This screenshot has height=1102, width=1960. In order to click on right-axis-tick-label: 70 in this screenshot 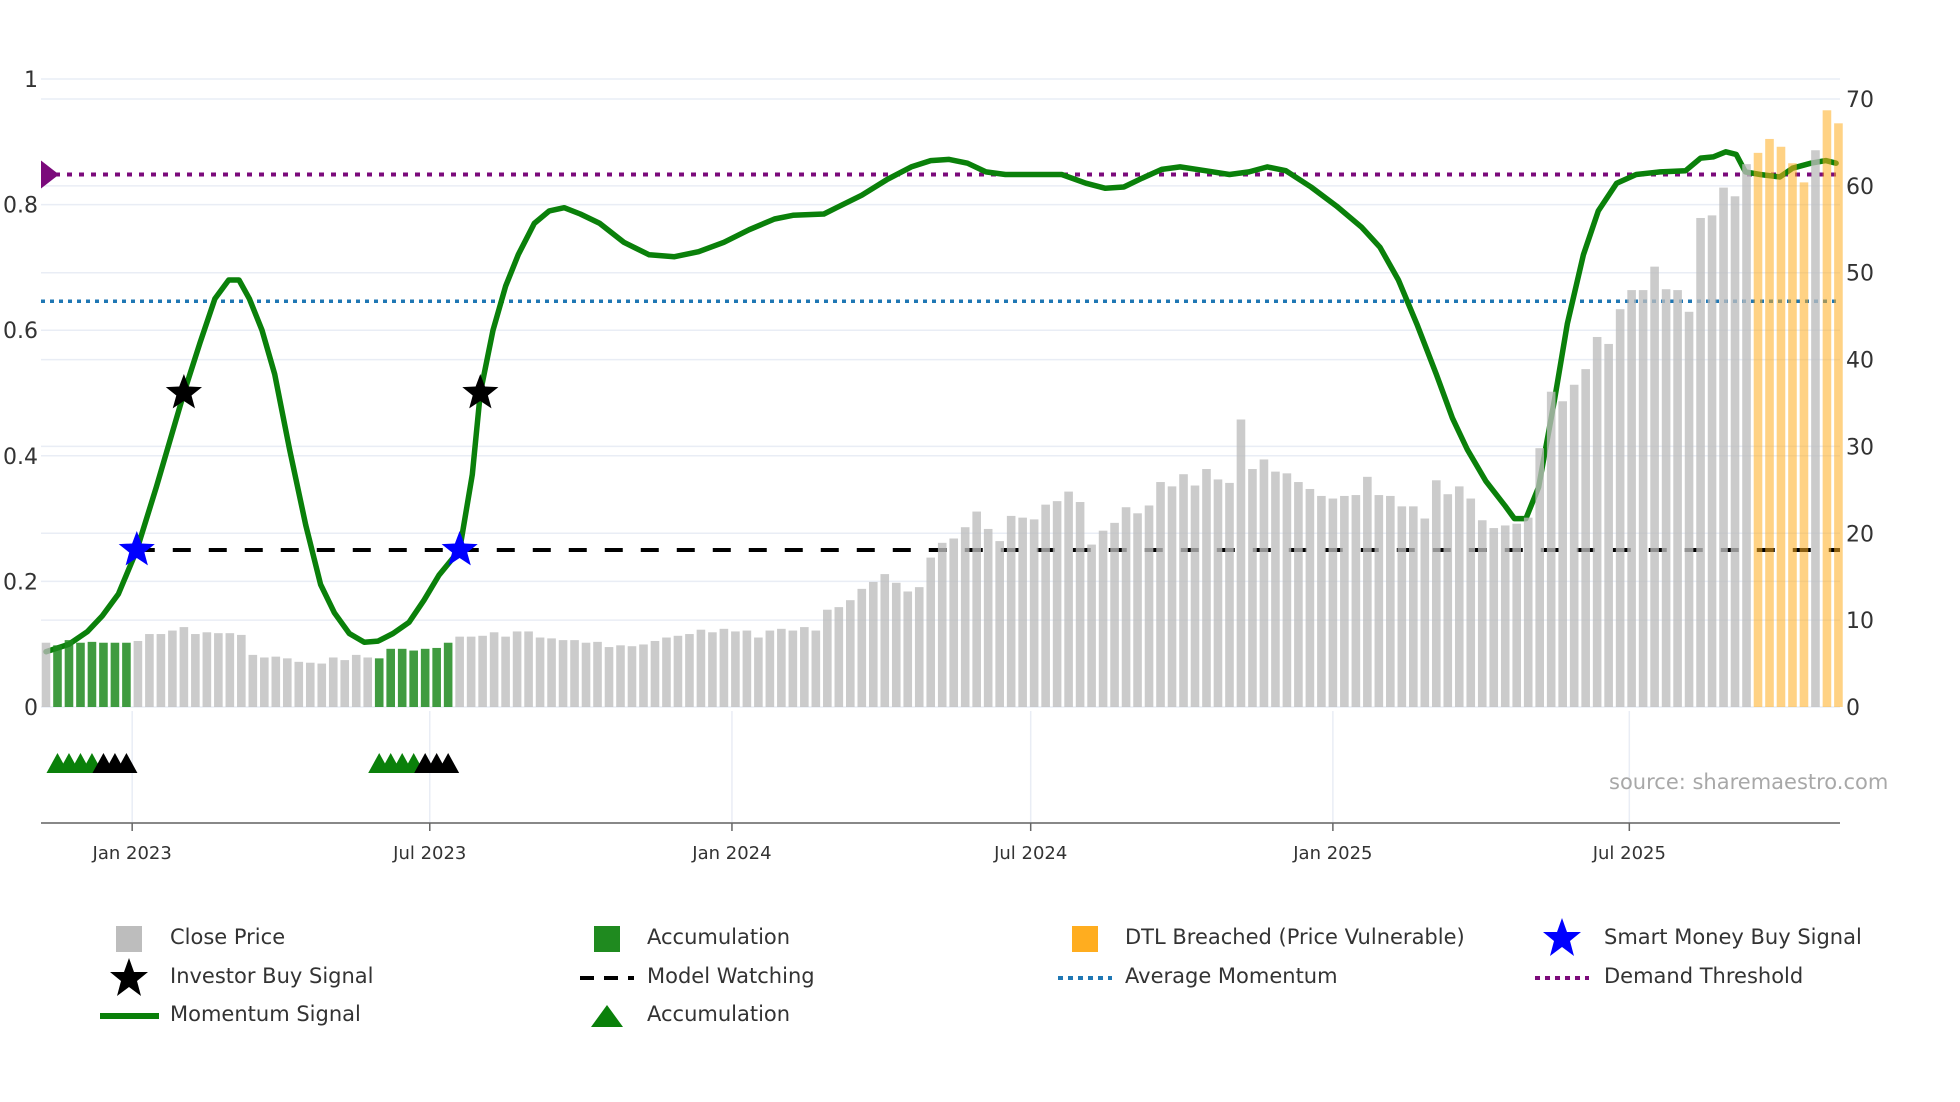, I will do `click(1860, 100)`.